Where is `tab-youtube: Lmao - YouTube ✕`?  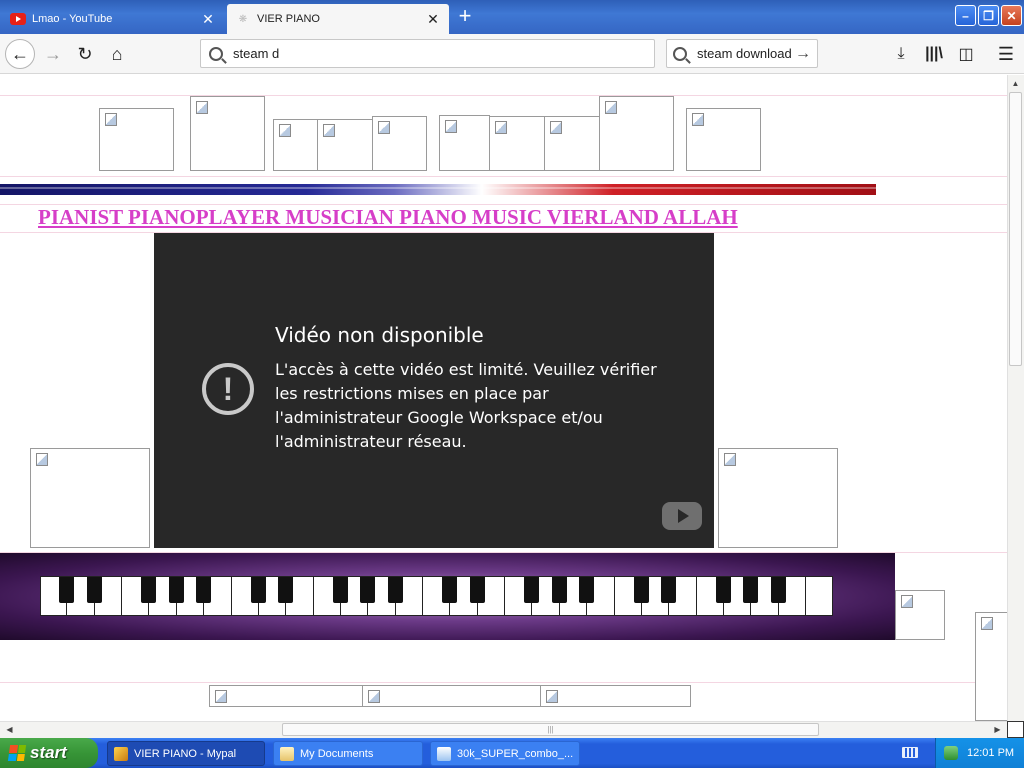 tab-youtube: Lmao - YouTube ✕ is located at coordinates (113, 19).